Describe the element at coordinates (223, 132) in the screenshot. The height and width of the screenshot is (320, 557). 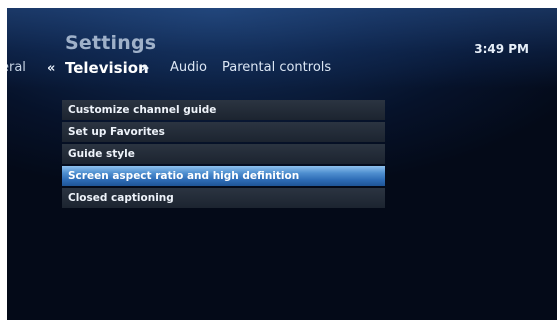
I see `menu-item-set-up-favorites: Set up Favorites` at that location.